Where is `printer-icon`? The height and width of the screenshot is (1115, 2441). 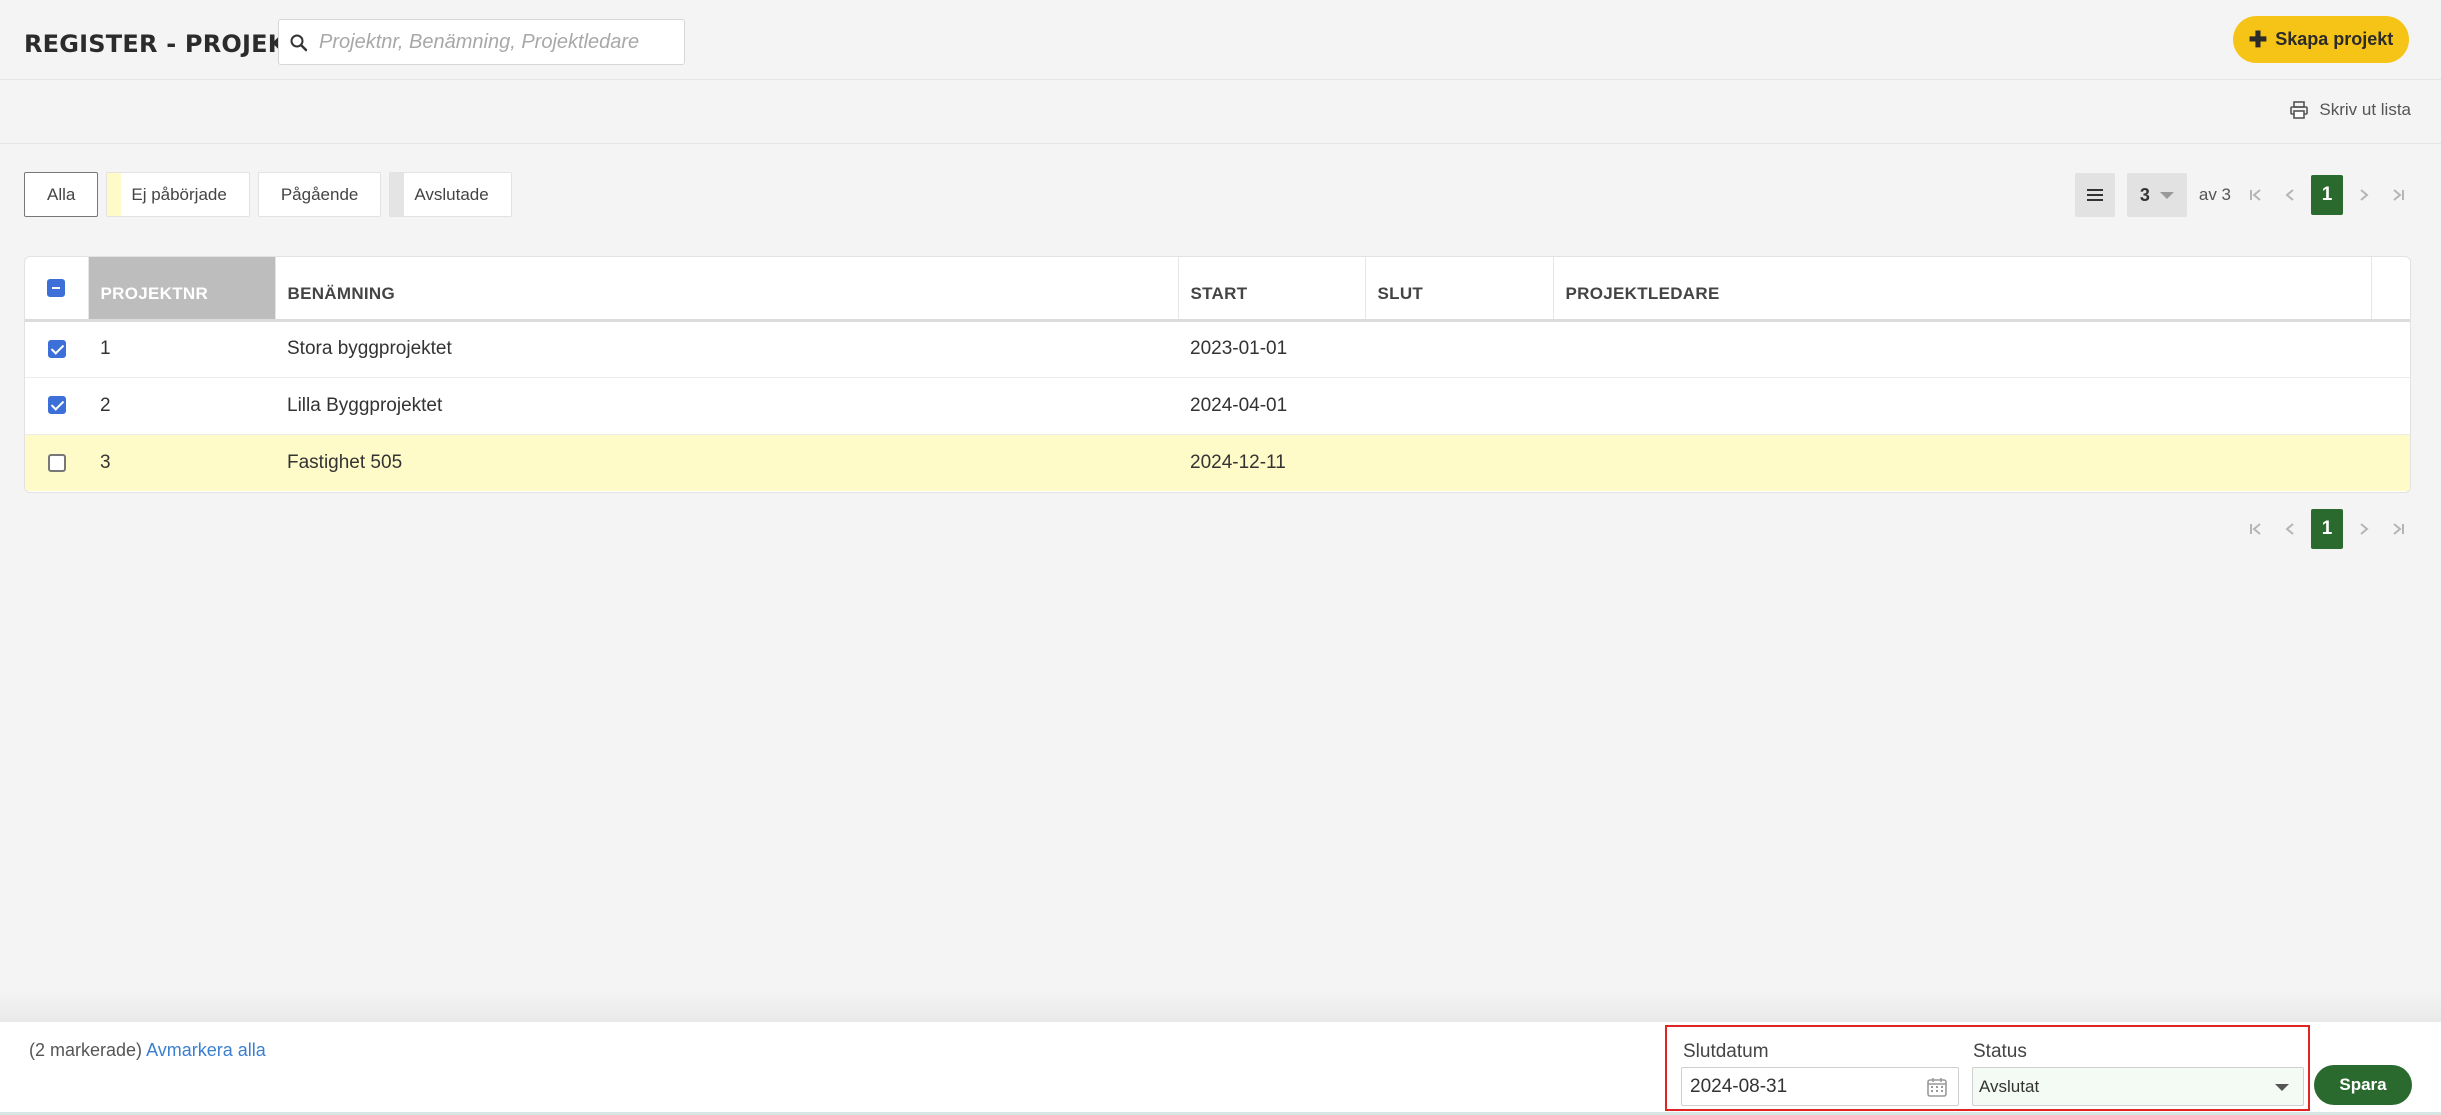
printer-icon is located at coordinates (2299, 110).